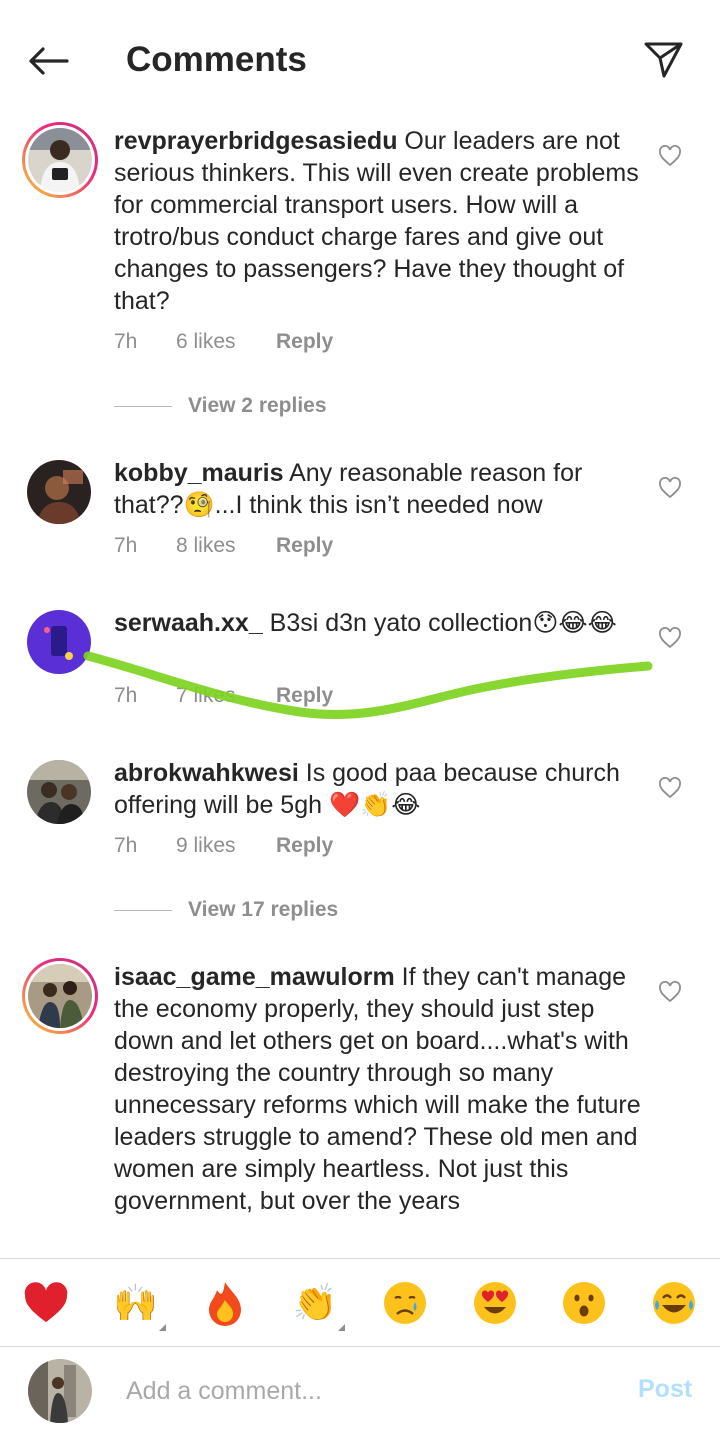 This screenshot has height=1446, width=720. I want to click on reaction-heart-eyes-button, so click(495, 1303).